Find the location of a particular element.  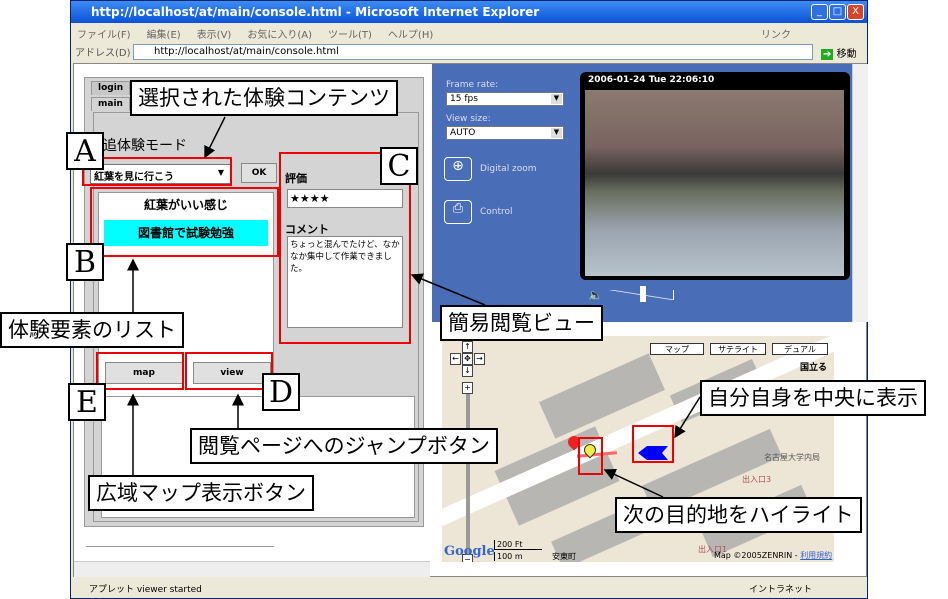

callout-next: 次の目的地をハイライト is located at coordinates (738, 515).